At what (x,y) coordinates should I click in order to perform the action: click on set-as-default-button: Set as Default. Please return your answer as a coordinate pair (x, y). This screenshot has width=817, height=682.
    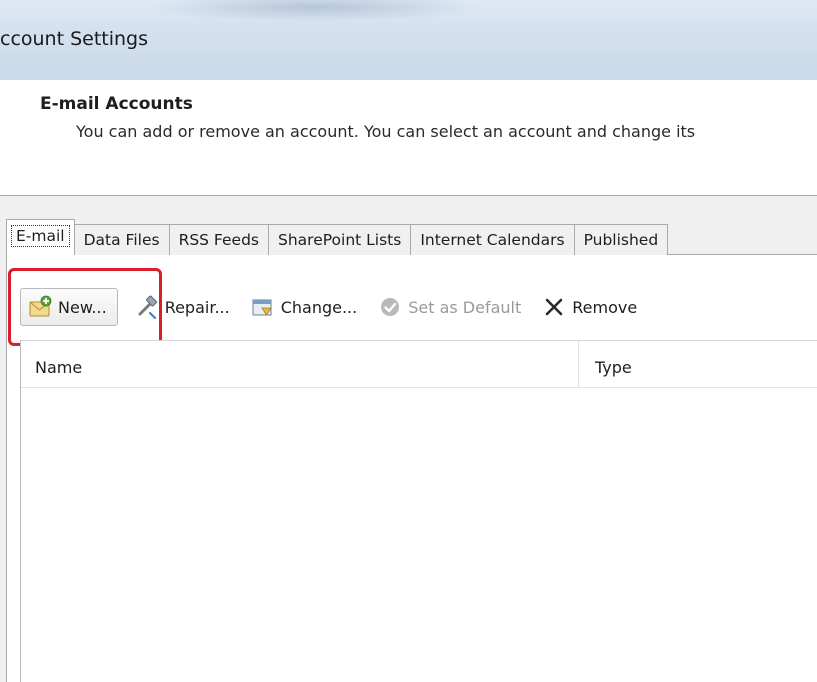
    Looking at the image, I should click on (449, 307).